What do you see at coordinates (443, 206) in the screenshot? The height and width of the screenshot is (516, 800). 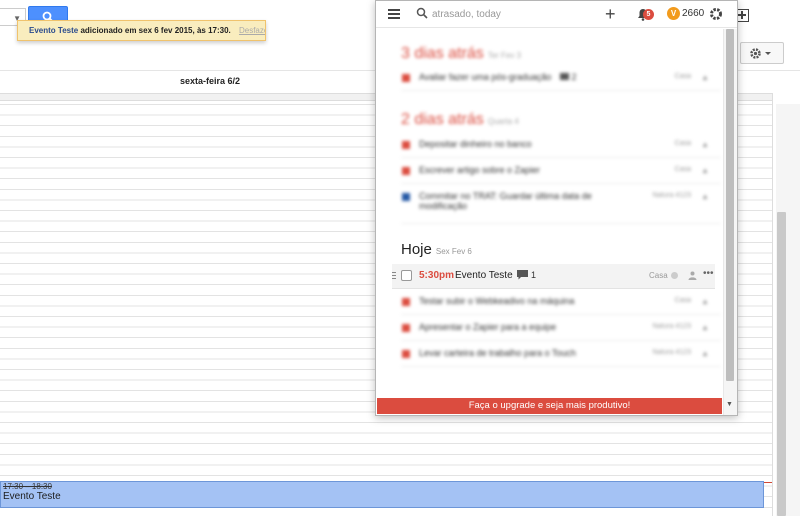 I see `task-label-line-2: modificação` at bounding box center [443, 206].